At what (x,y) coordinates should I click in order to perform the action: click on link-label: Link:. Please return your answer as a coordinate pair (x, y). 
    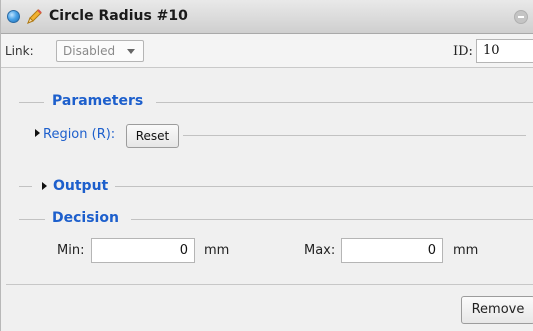
    Looking at the image, I should click on (19, 51).